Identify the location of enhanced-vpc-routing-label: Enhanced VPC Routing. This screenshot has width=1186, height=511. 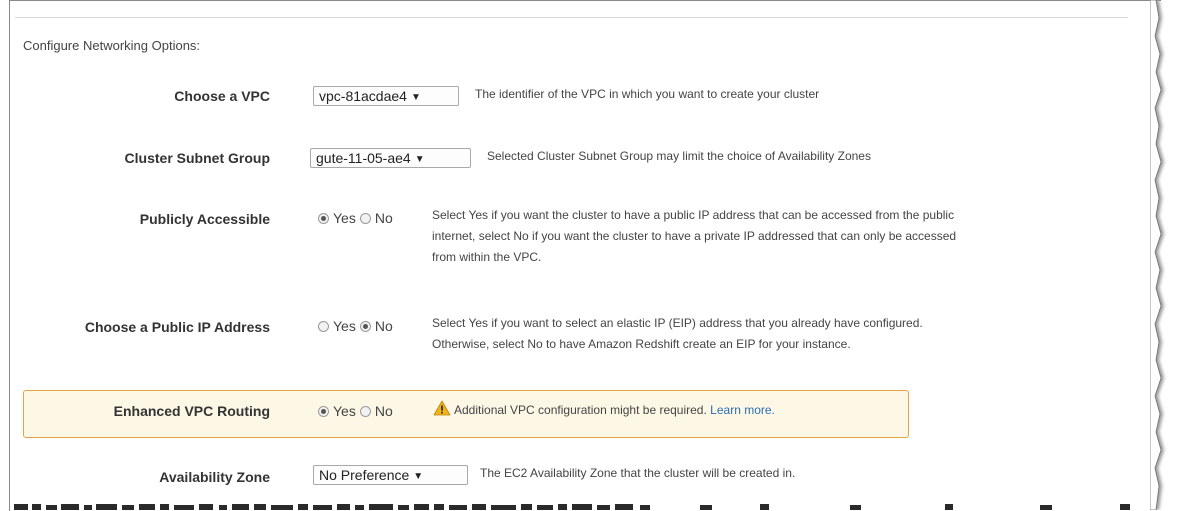
(191, 411).